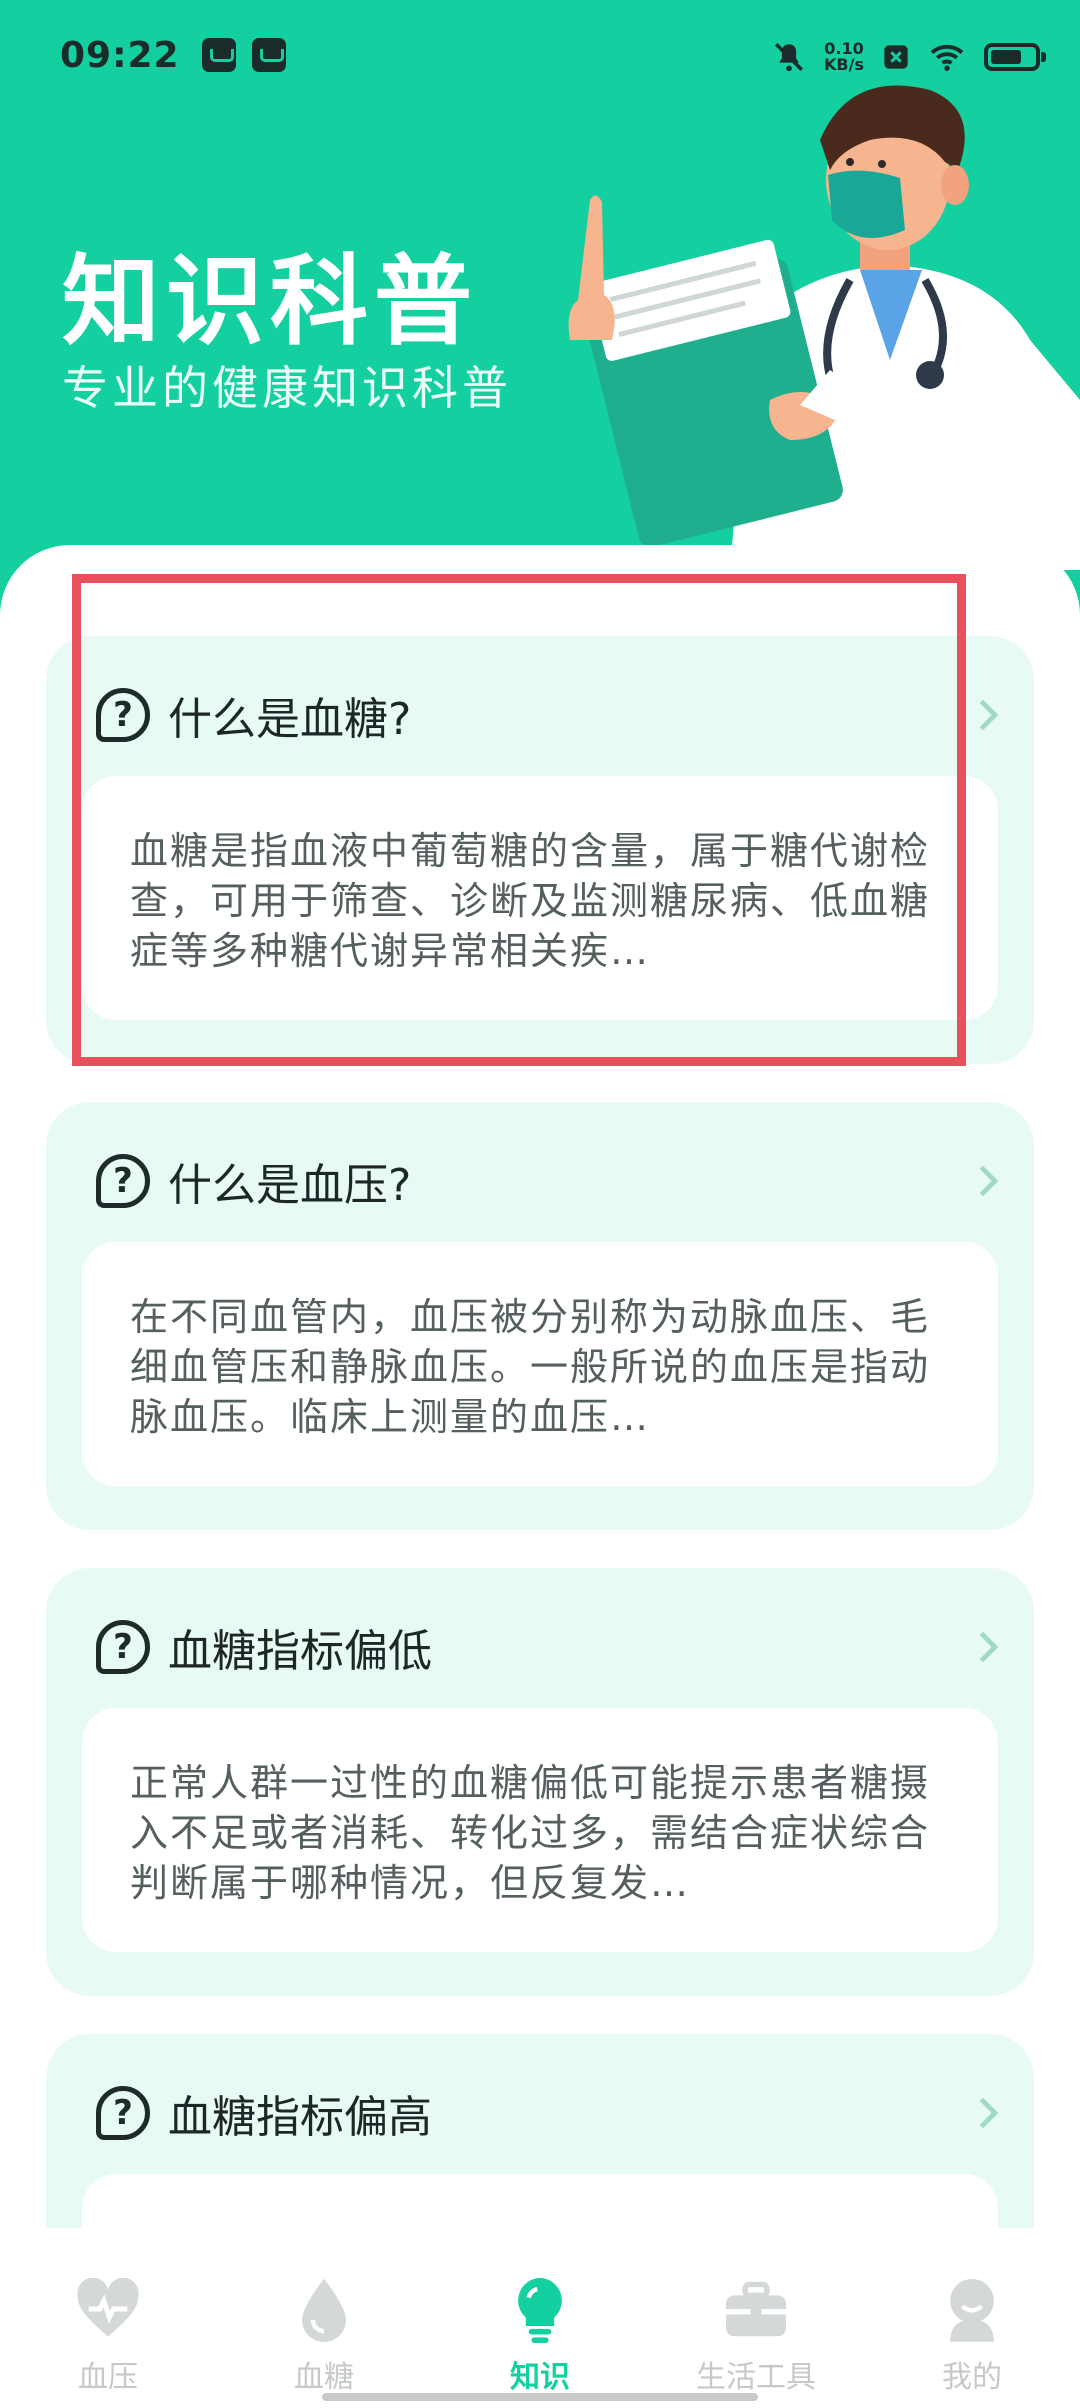 This screenshot has width=1080, height=2408. Describe the element at coordinates (756, 2377) in the screenshot. I see `nav-label: 生活工具` at that location.